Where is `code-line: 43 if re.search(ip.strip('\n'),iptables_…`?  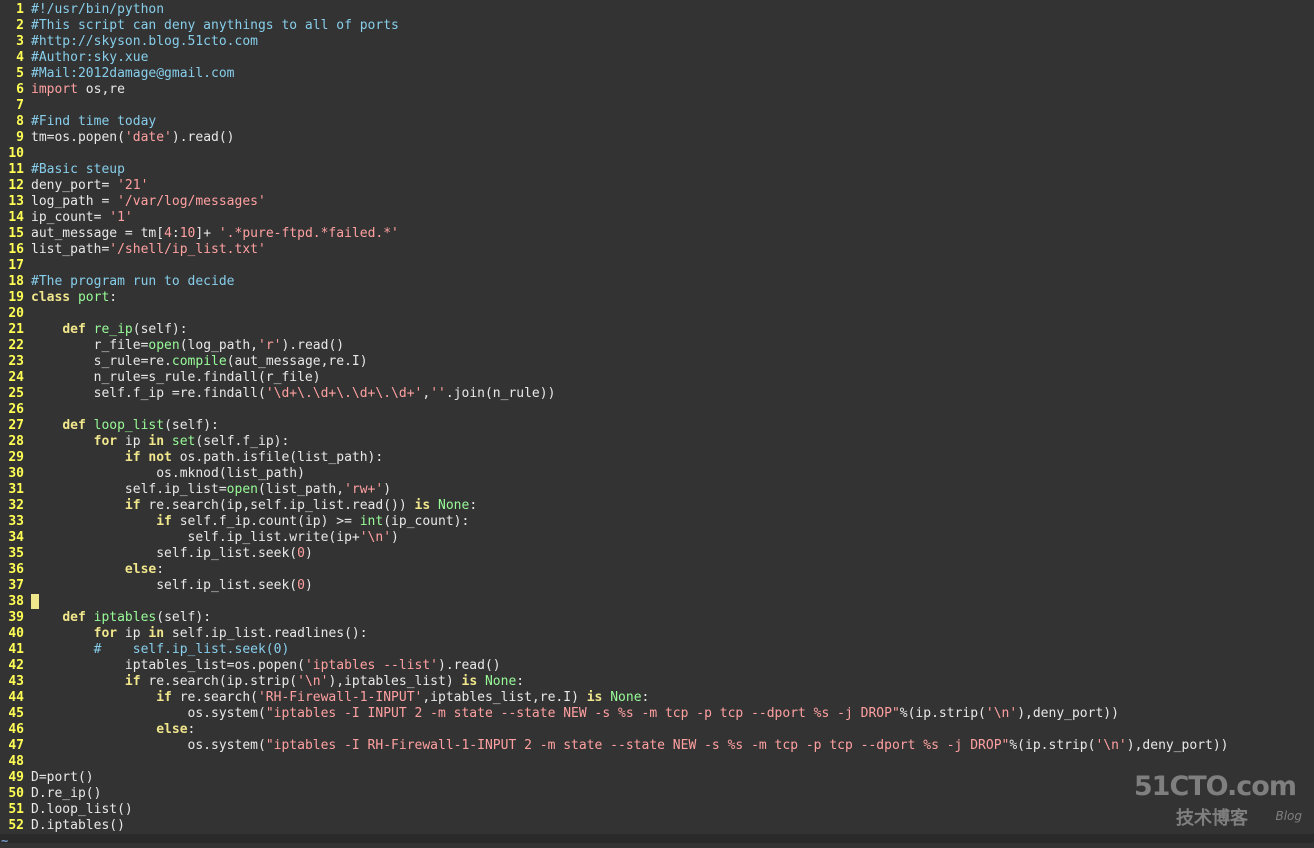
code-line: 43 if re.search(ip.strip('\n'),iptables_… is located at coordinates (657, 682).